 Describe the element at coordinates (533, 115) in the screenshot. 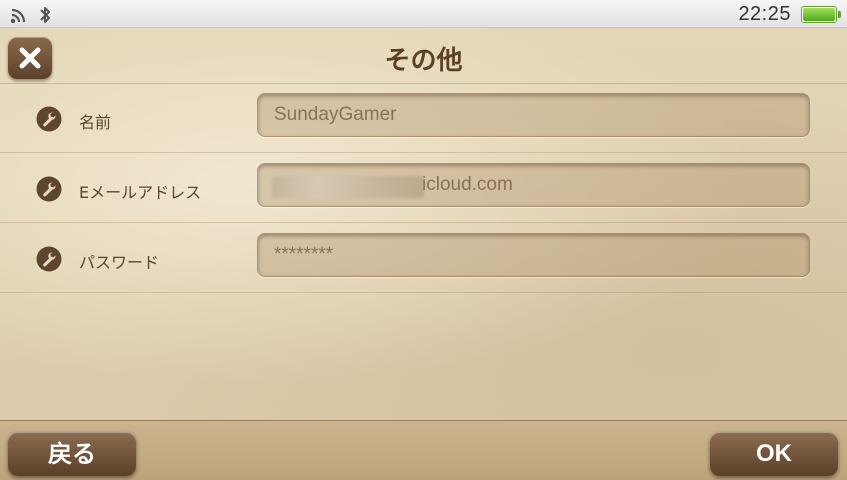

I see `name-field: SundayGamer` at that location.